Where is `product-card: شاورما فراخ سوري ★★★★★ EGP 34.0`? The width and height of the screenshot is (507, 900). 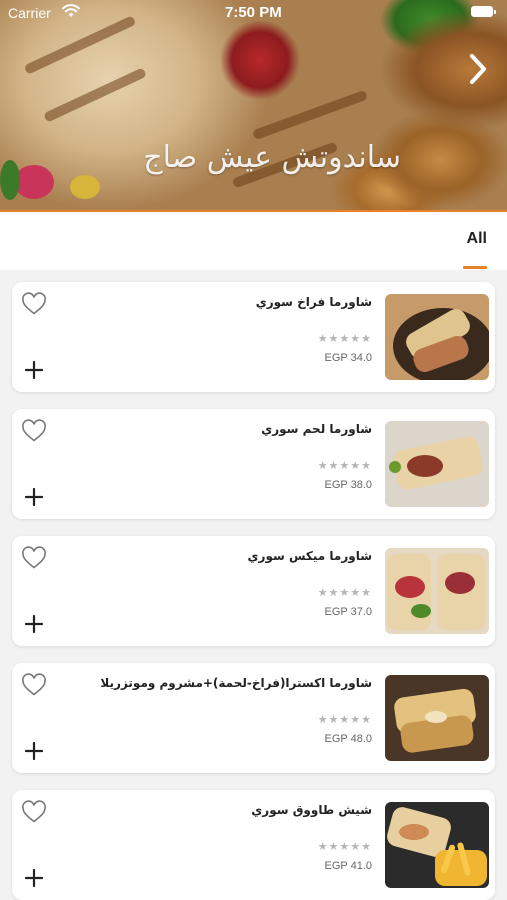 product-card: شاورما فراخ سوري ★★★★★ EGP 34.0 is located at coordinates (253, 337).